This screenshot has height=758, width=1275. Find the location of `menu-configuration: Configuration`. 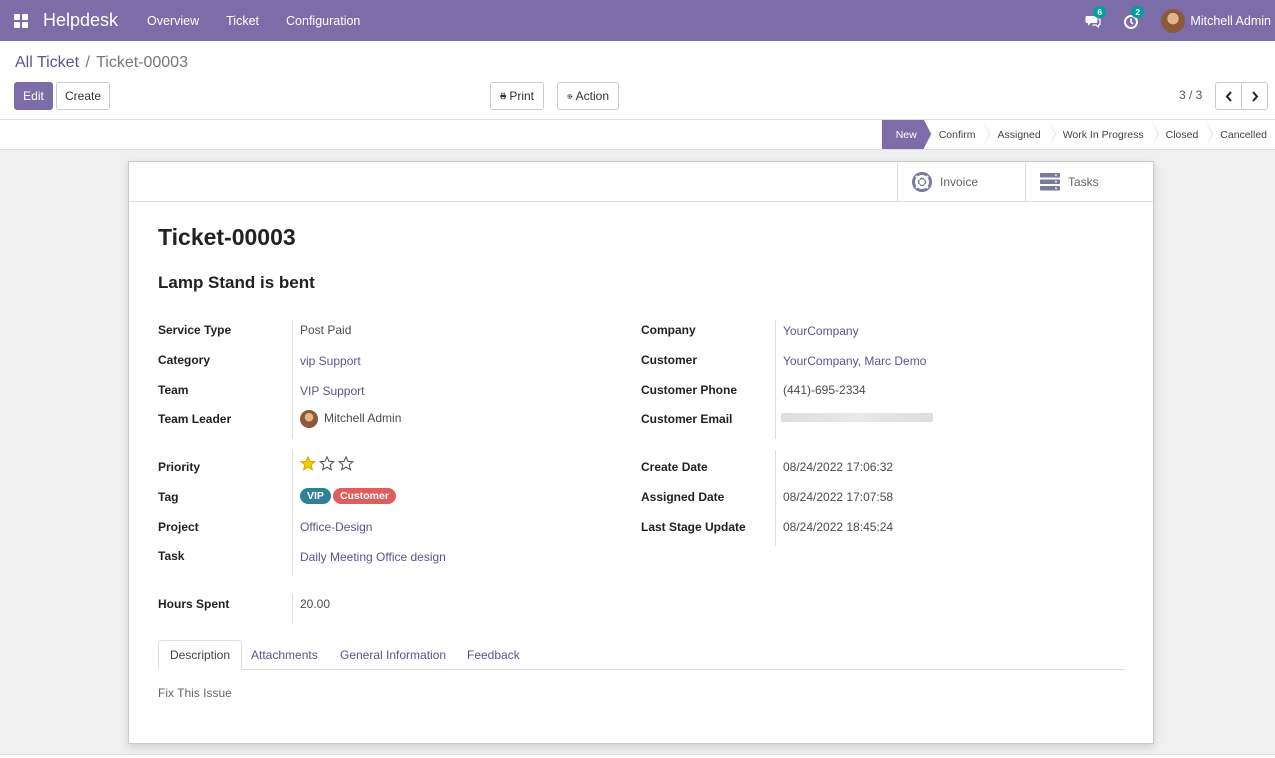

menu-configuration: Configuration is located at coordinates (323, 21).